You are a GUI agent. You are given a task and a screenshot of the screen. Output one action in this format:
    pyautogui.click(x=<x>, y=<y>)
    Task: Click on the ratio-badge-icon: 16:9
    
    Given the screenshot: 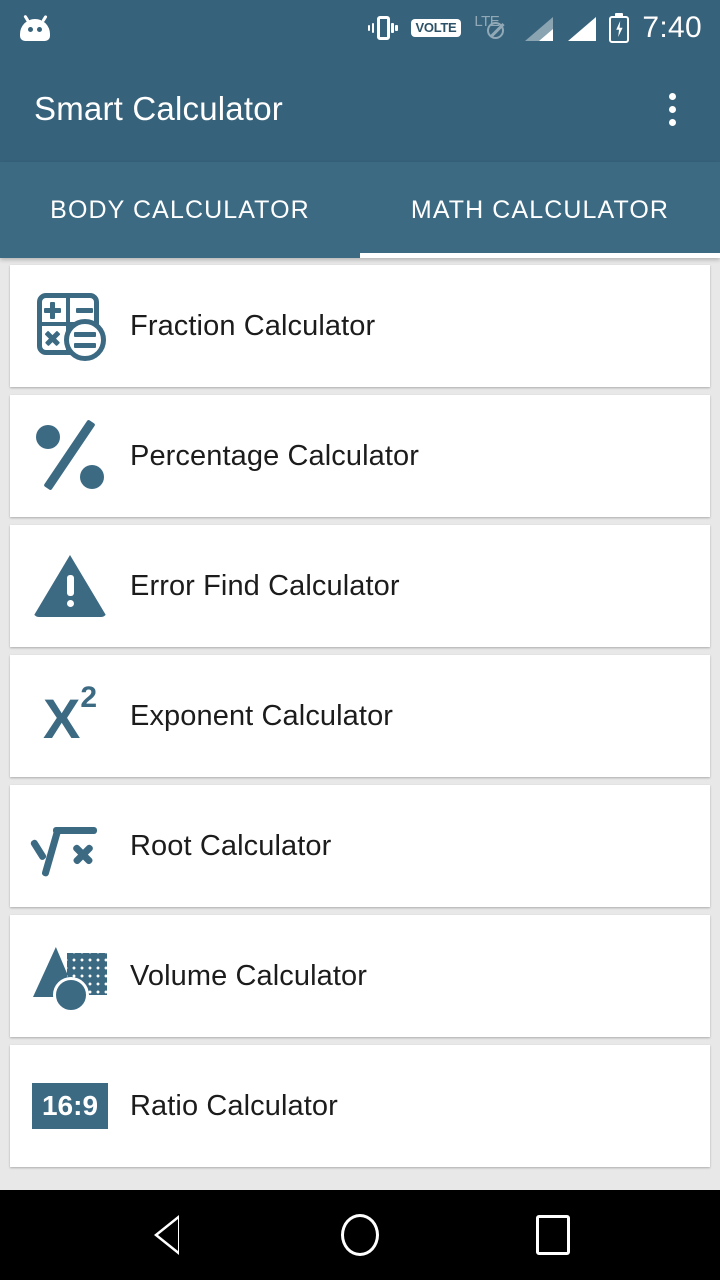 What is the action you would take?
    pyautogui.click(x=70, y=1106)
    